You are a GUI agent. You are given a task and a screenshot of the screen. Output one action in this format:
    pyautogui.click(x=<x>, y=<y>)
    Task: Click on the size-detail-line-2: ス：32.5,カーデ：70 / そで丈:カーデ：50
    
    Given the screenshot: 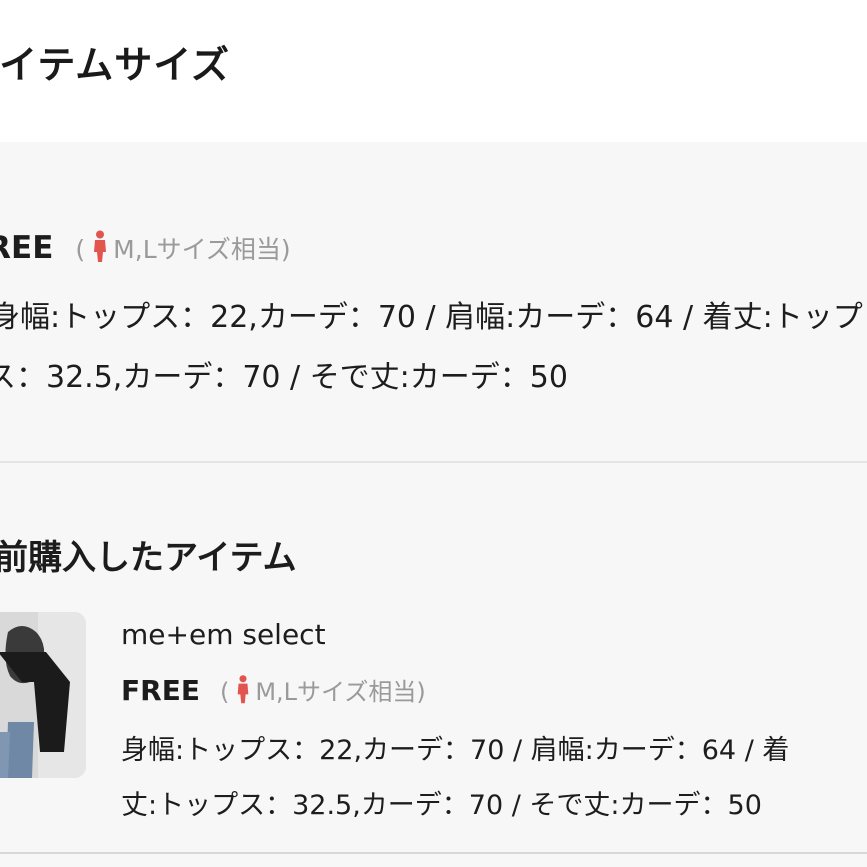 What is the action you would take?
    pyautogui.click(x=284, y=377)
    